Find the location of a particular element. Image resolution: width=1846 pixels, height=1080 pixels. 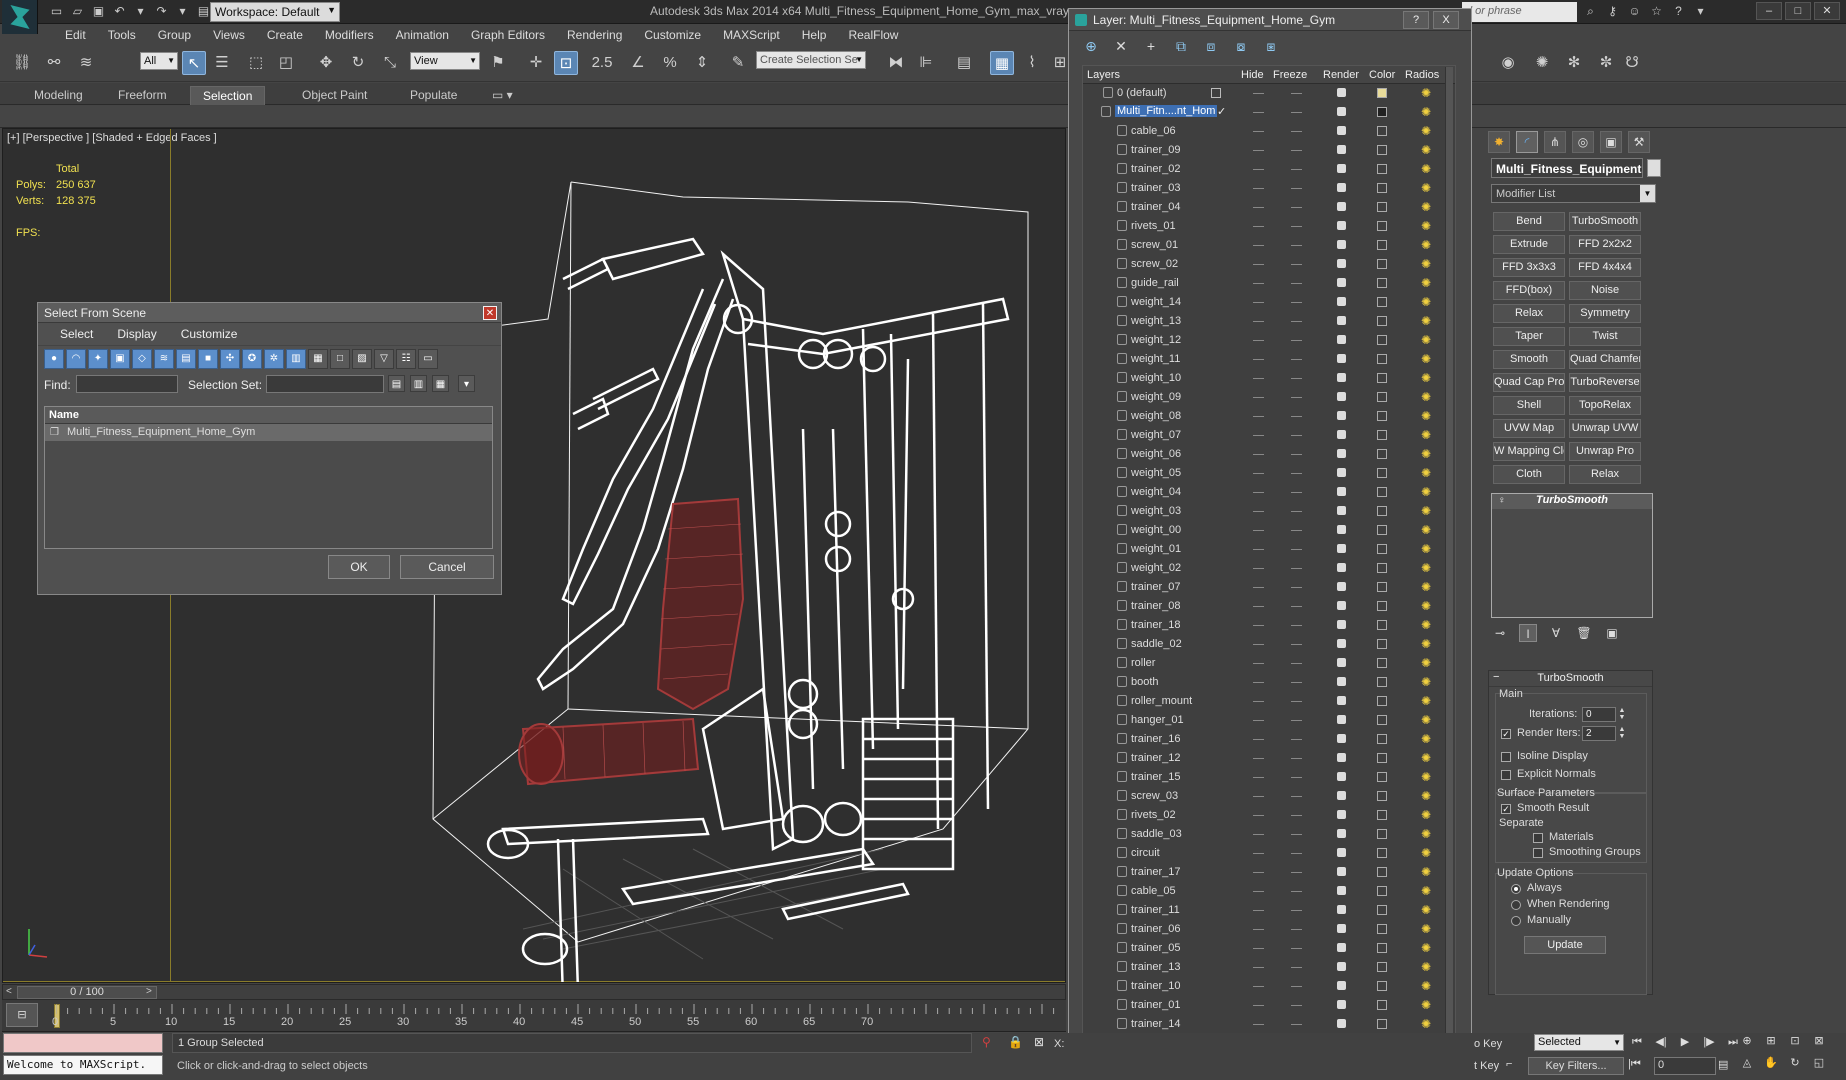

menu-realflow: RealFlow is located at coordinates (873, 35).